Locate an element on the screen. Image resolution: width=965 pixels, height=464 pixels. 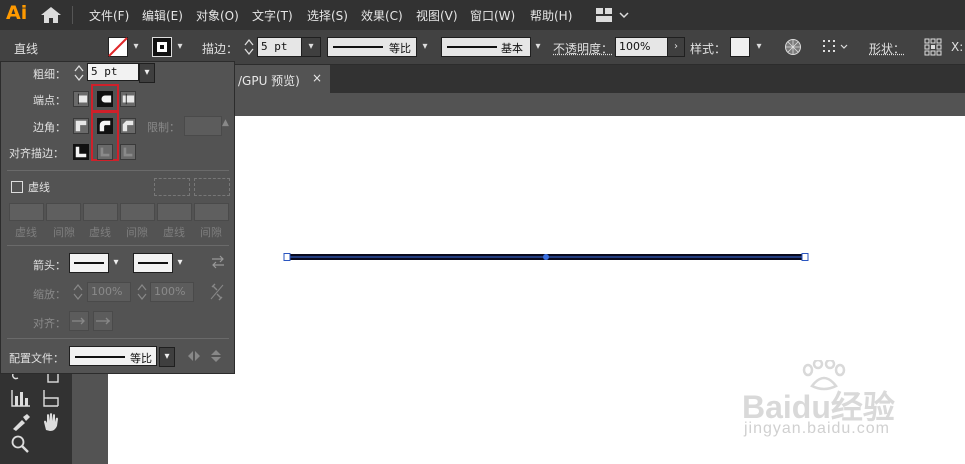
end-arrowhead-select is located at coordinates (153, 263).